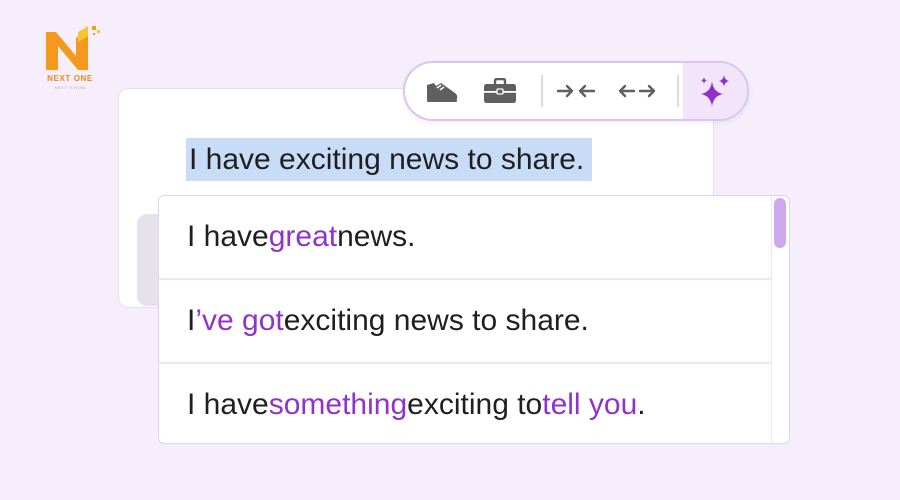 The width and height of the screenshot is (900, 500). I want to click on sneaker-icon, so click(442, 92).